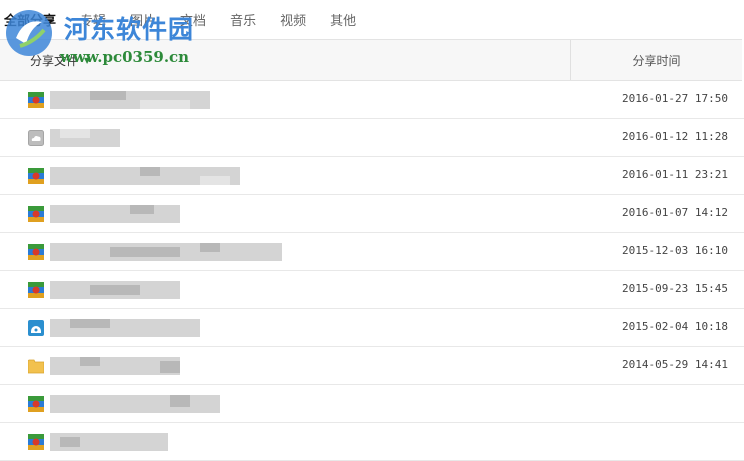 The image size is (744, 461). Describe the element at coordinates (372, 19) in the screenshot. I see `category-tabs: 全部分享 专辑 图片 文档 音乐 视频 其他` at that location.